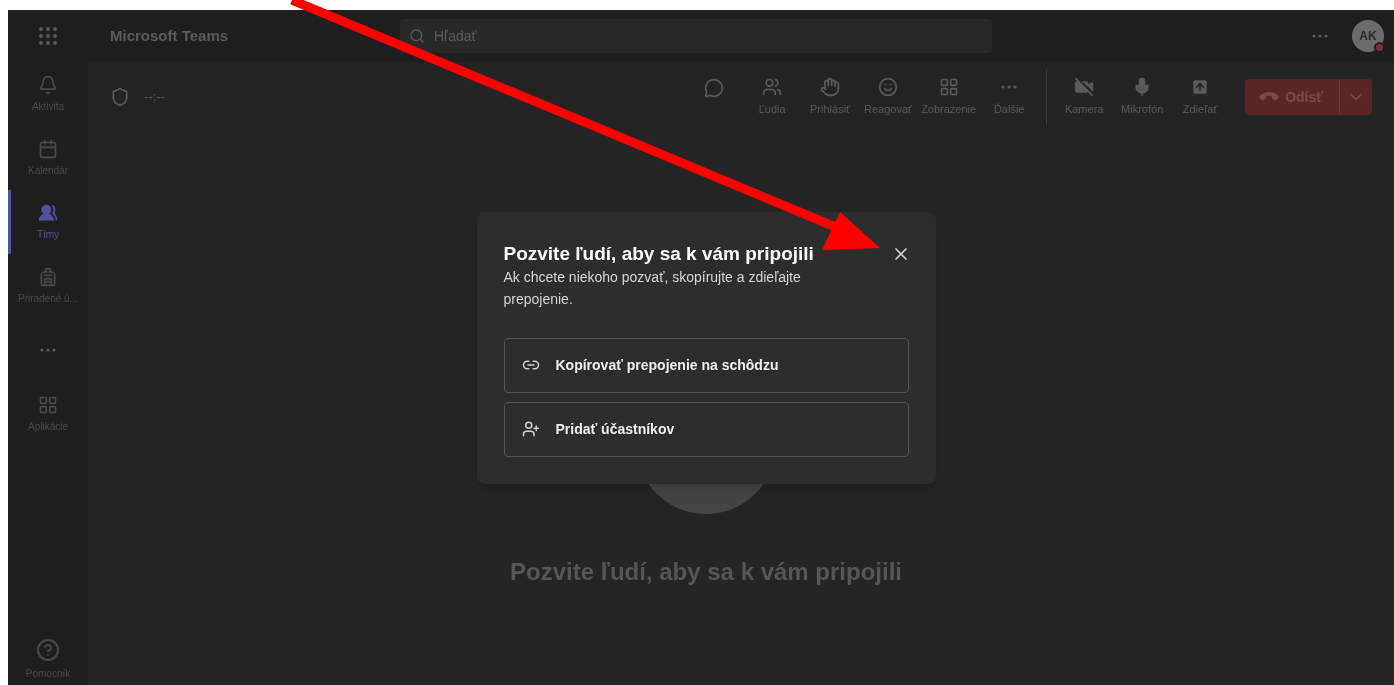 Image resolution: width=1394 pixels, height=685 pixels. Describe the element at coordinates (48, 84) in the screenshot. I see `bell-icon` at that location.